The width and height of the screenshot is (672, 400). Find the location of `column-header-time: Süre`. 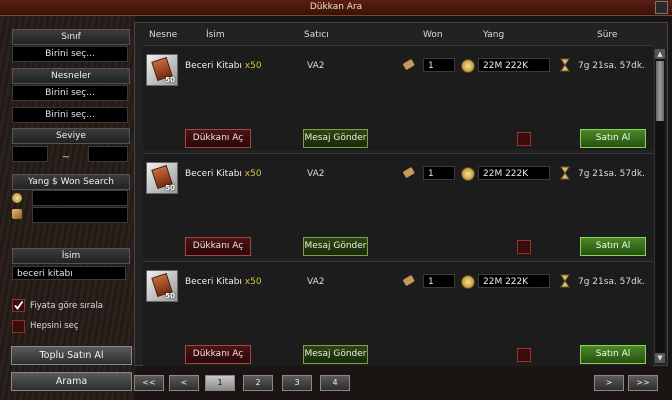

column-header-time: Süre is located at coordinates (607, 35).